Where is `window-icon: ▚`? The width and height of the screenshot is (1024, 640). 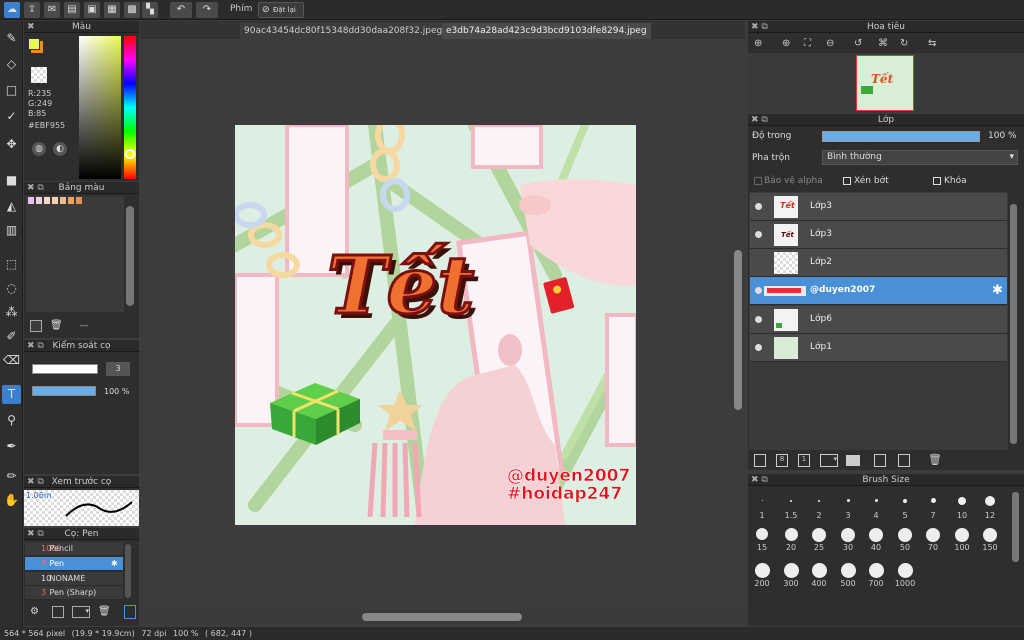
window-icon: ▚ is located at coordinates (150, 10).